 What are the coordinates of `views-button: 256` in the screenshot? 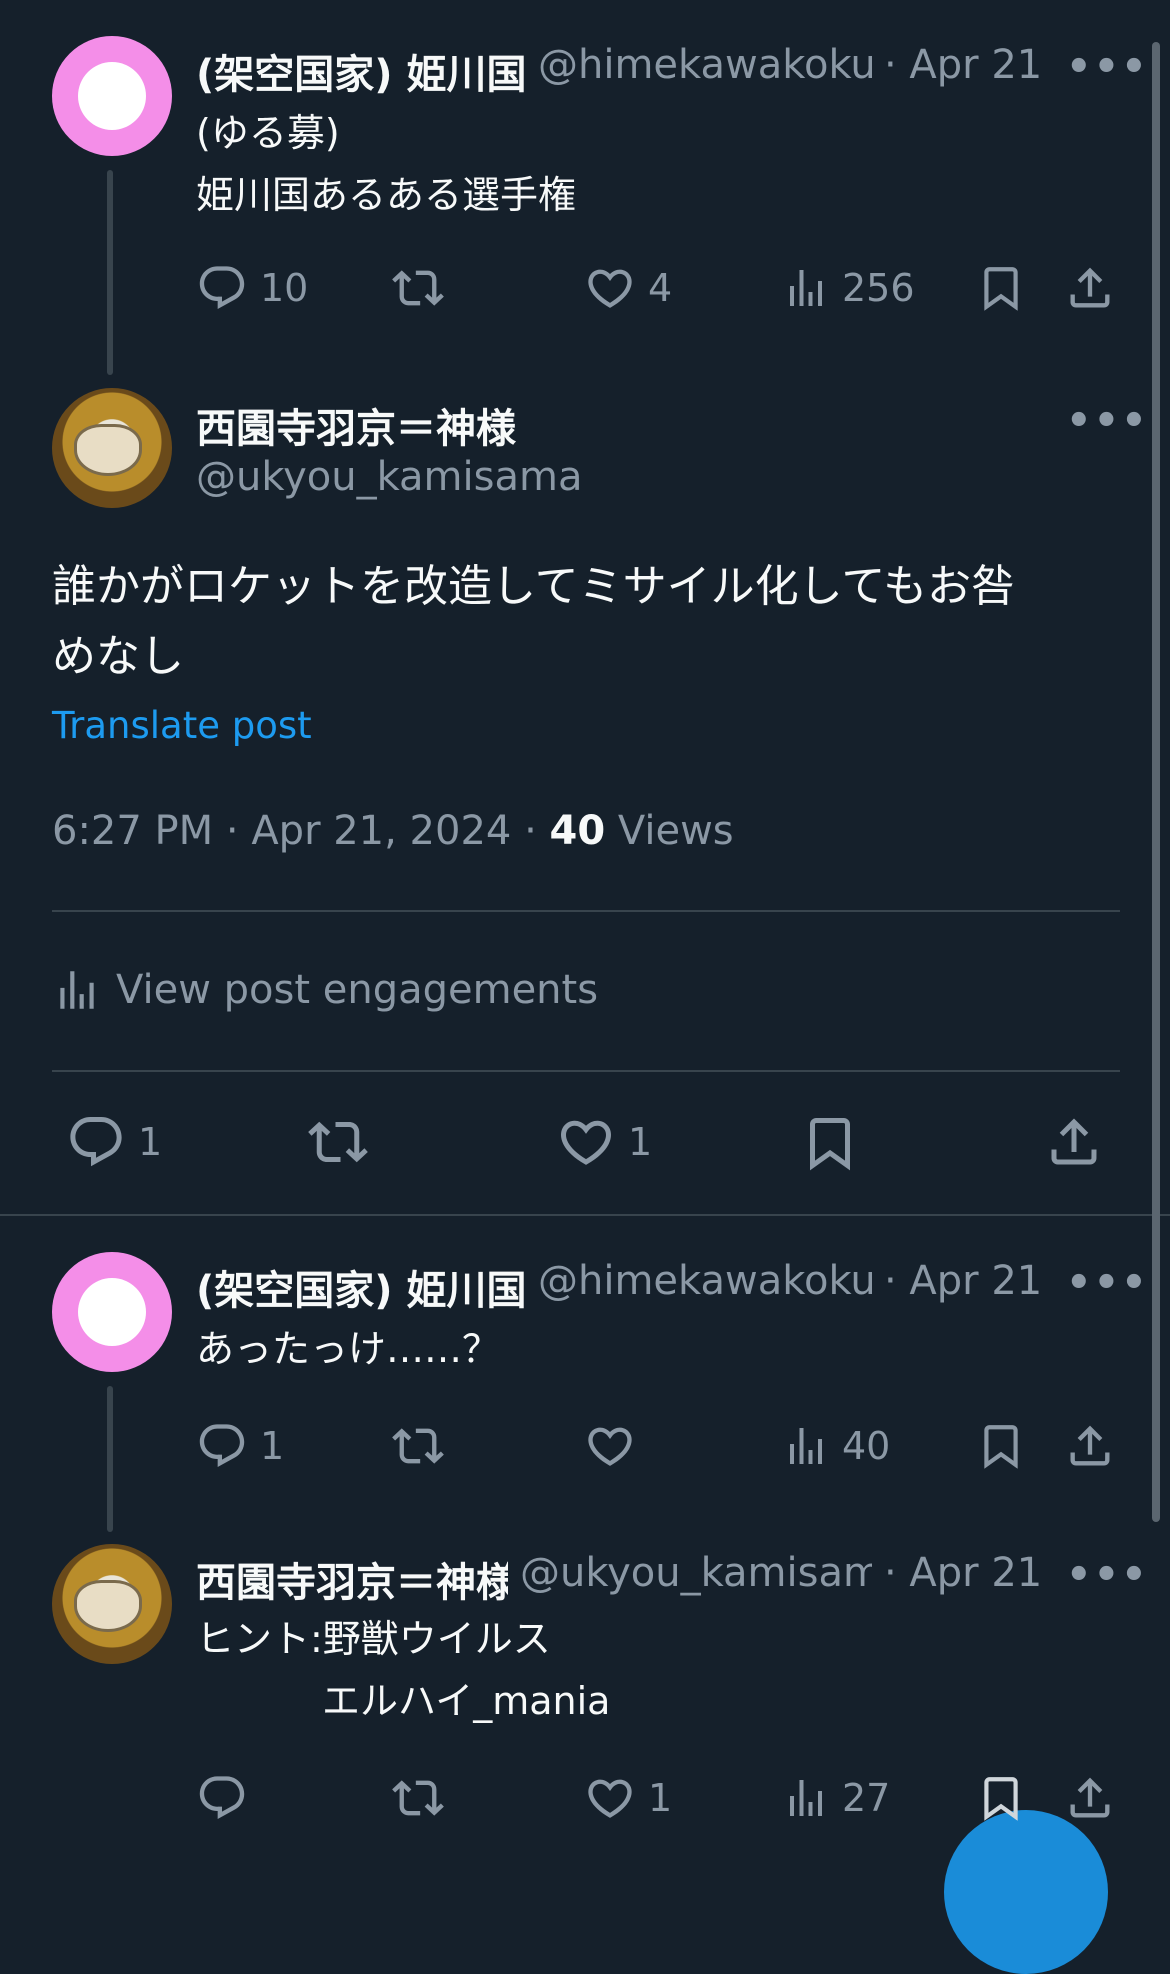 It's located at (848, 288).